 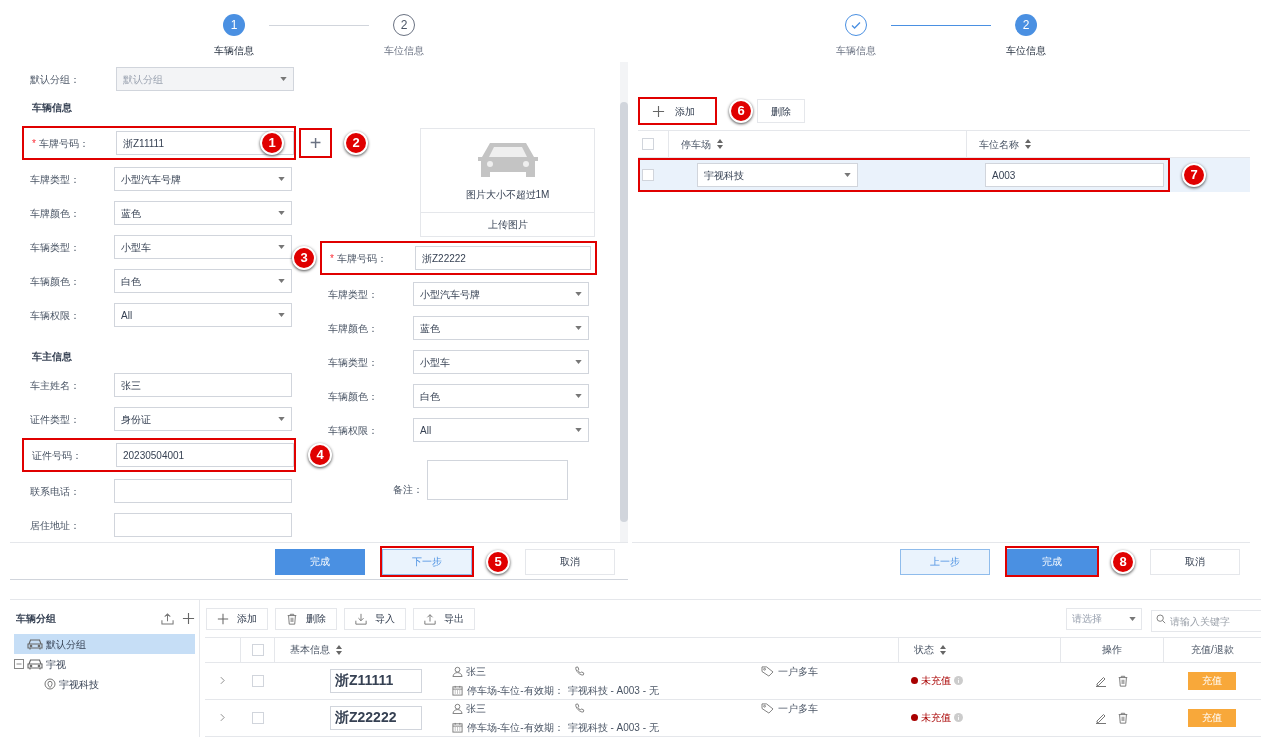 What do you see at coordinates (503, 258) in the screenshot?
I see `text-field: 浙Z22222` at bounding box center [503, 258].